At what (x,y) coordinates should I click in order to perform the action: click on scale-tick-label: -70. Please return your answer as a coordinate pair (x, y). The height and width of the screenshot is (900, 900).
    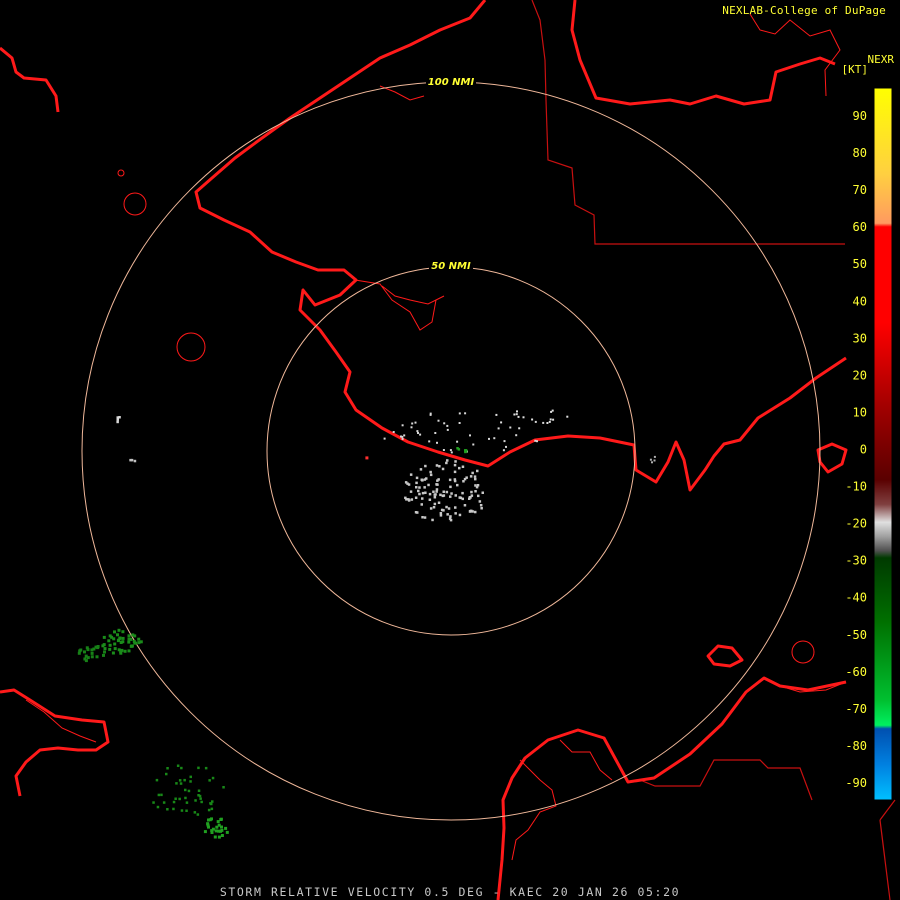
    Looking at the image, I should click on (856, 709).